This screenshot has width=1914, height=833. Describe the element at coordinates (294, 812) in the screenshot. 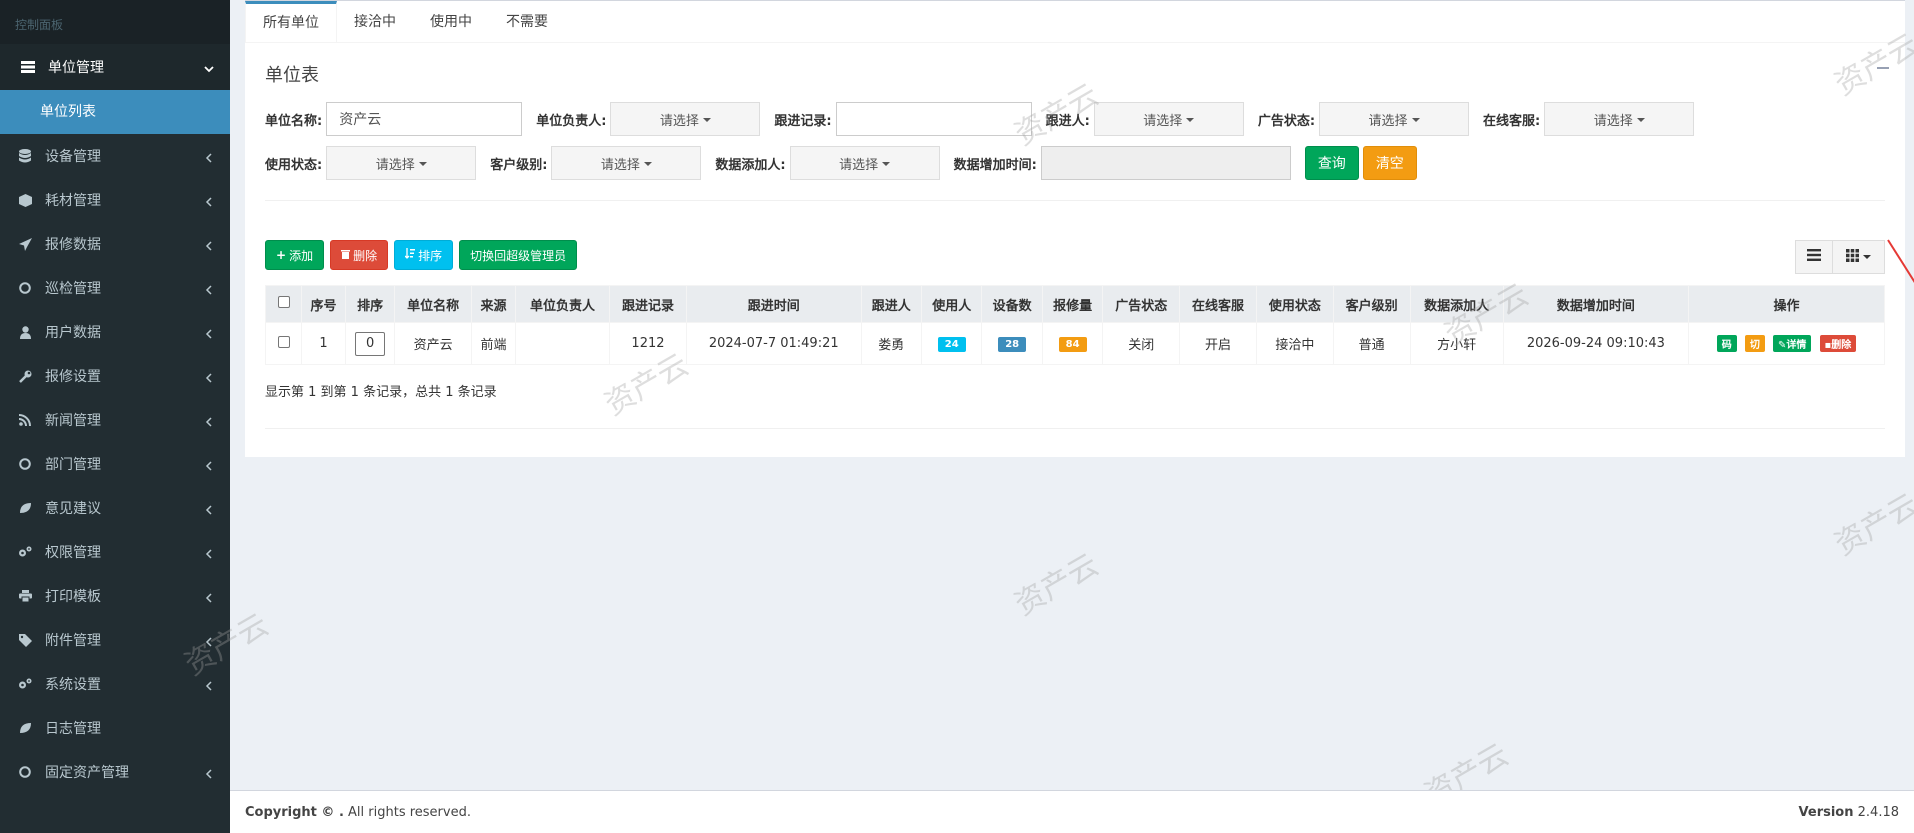

I see `copyright-bold: Copyright © .` at that location.